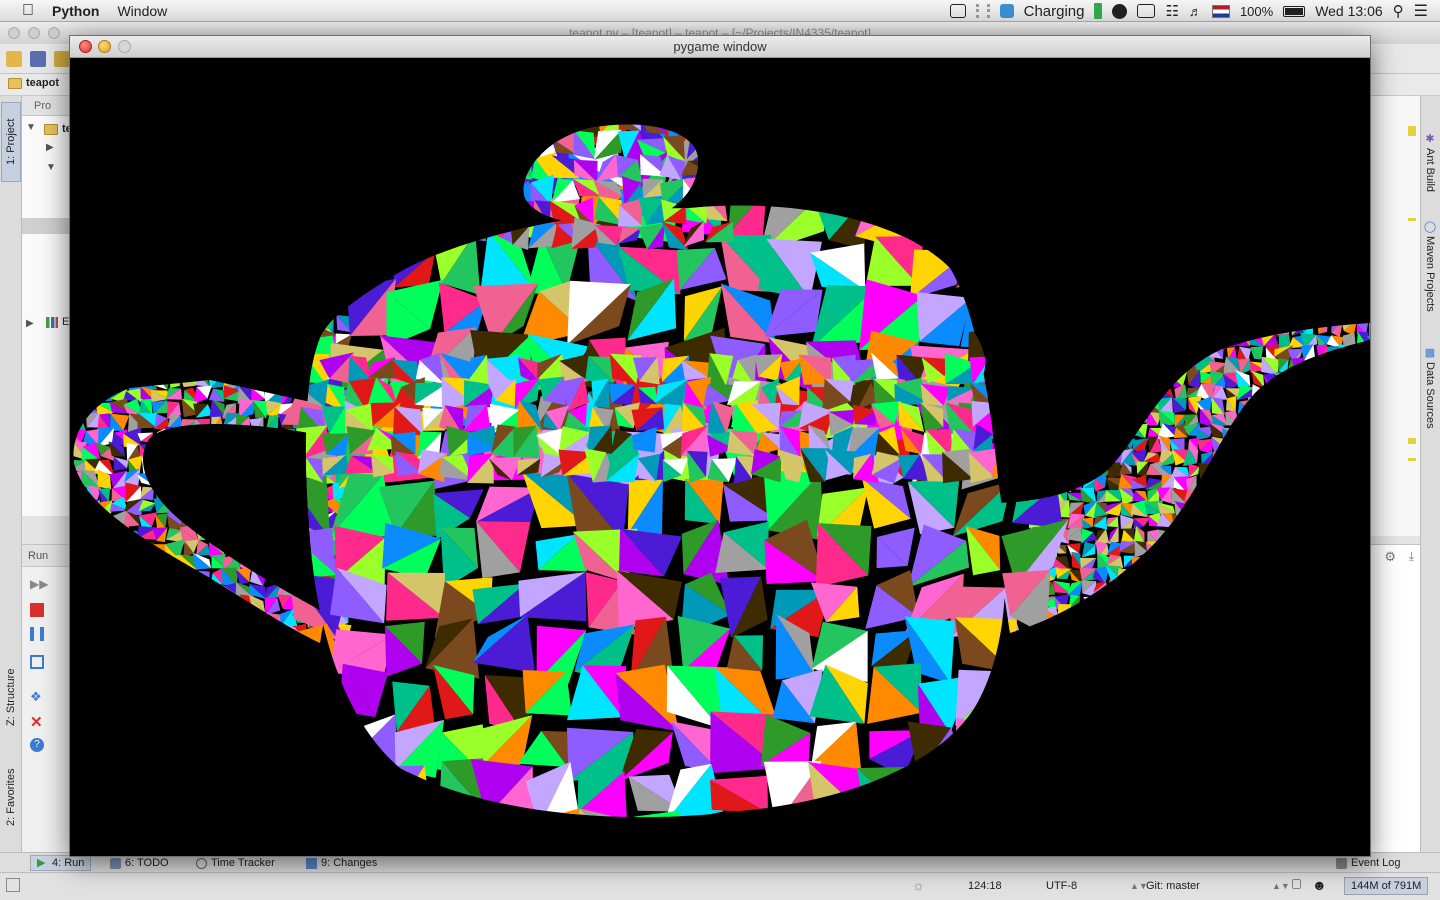  I want to click on memory-indicator: 144M of 791M, so click(1386, 886).